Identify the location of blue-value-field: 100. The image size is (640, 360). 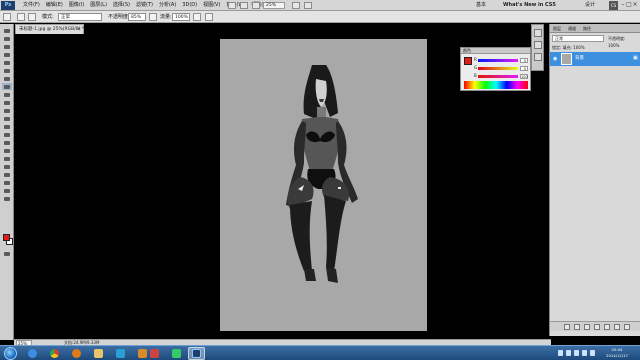
(524, 76).